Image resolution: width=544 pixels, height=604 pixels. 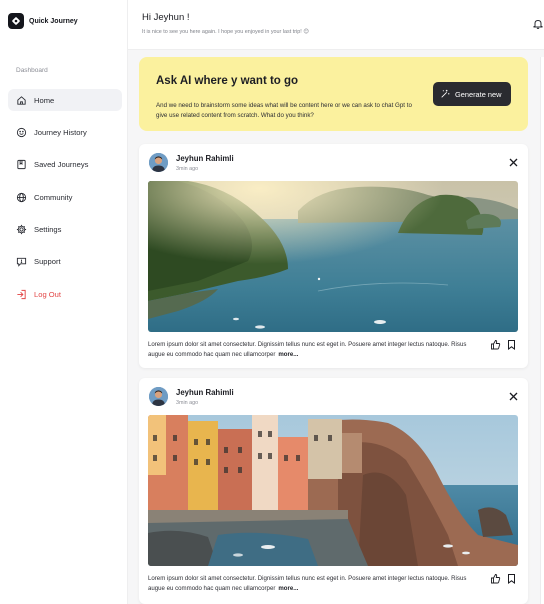 I want to click on greeting: Hi Jeyhun !, so click(x=166, y=17).